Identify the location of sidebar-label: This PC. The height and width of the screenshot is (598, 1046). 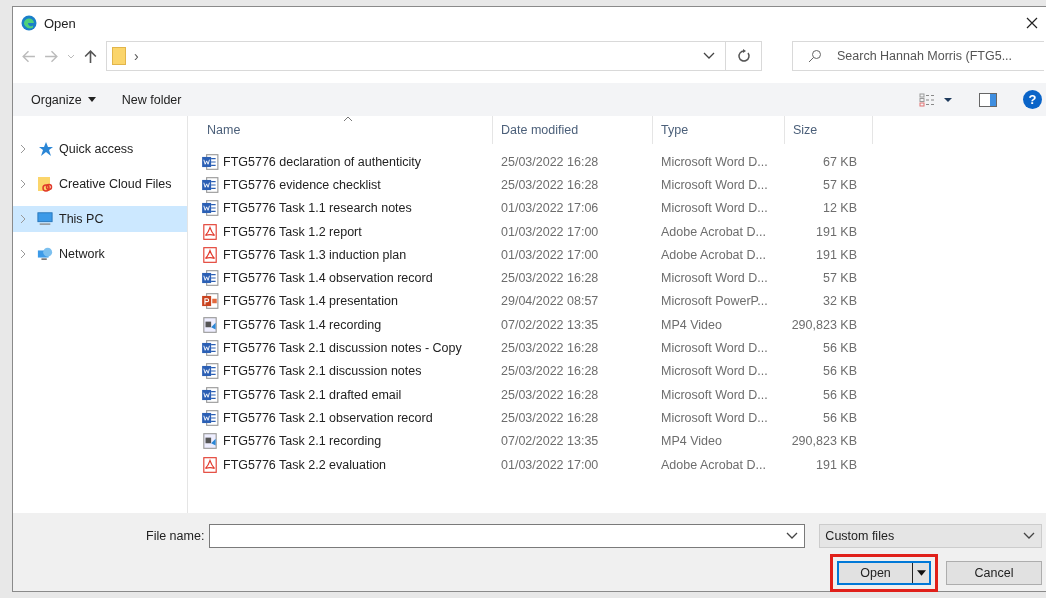
(81, 219).